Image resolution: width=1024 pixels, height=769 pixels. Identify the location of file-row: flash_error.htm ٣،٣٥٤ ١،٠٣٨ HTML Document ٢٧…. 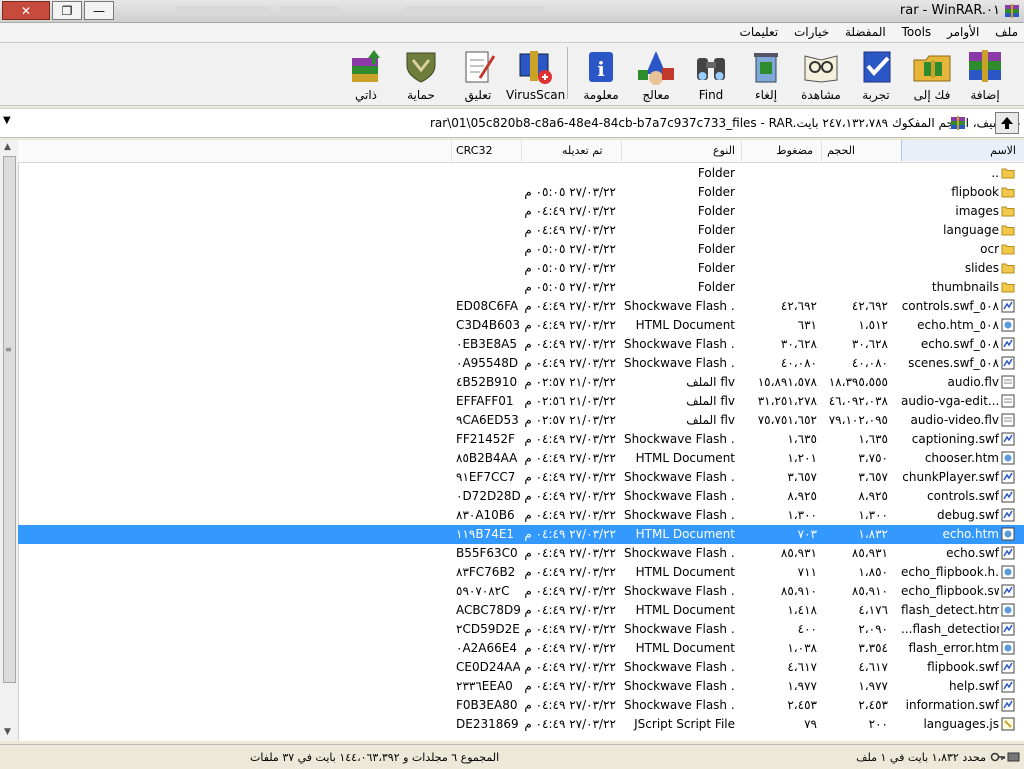
(521, 648).